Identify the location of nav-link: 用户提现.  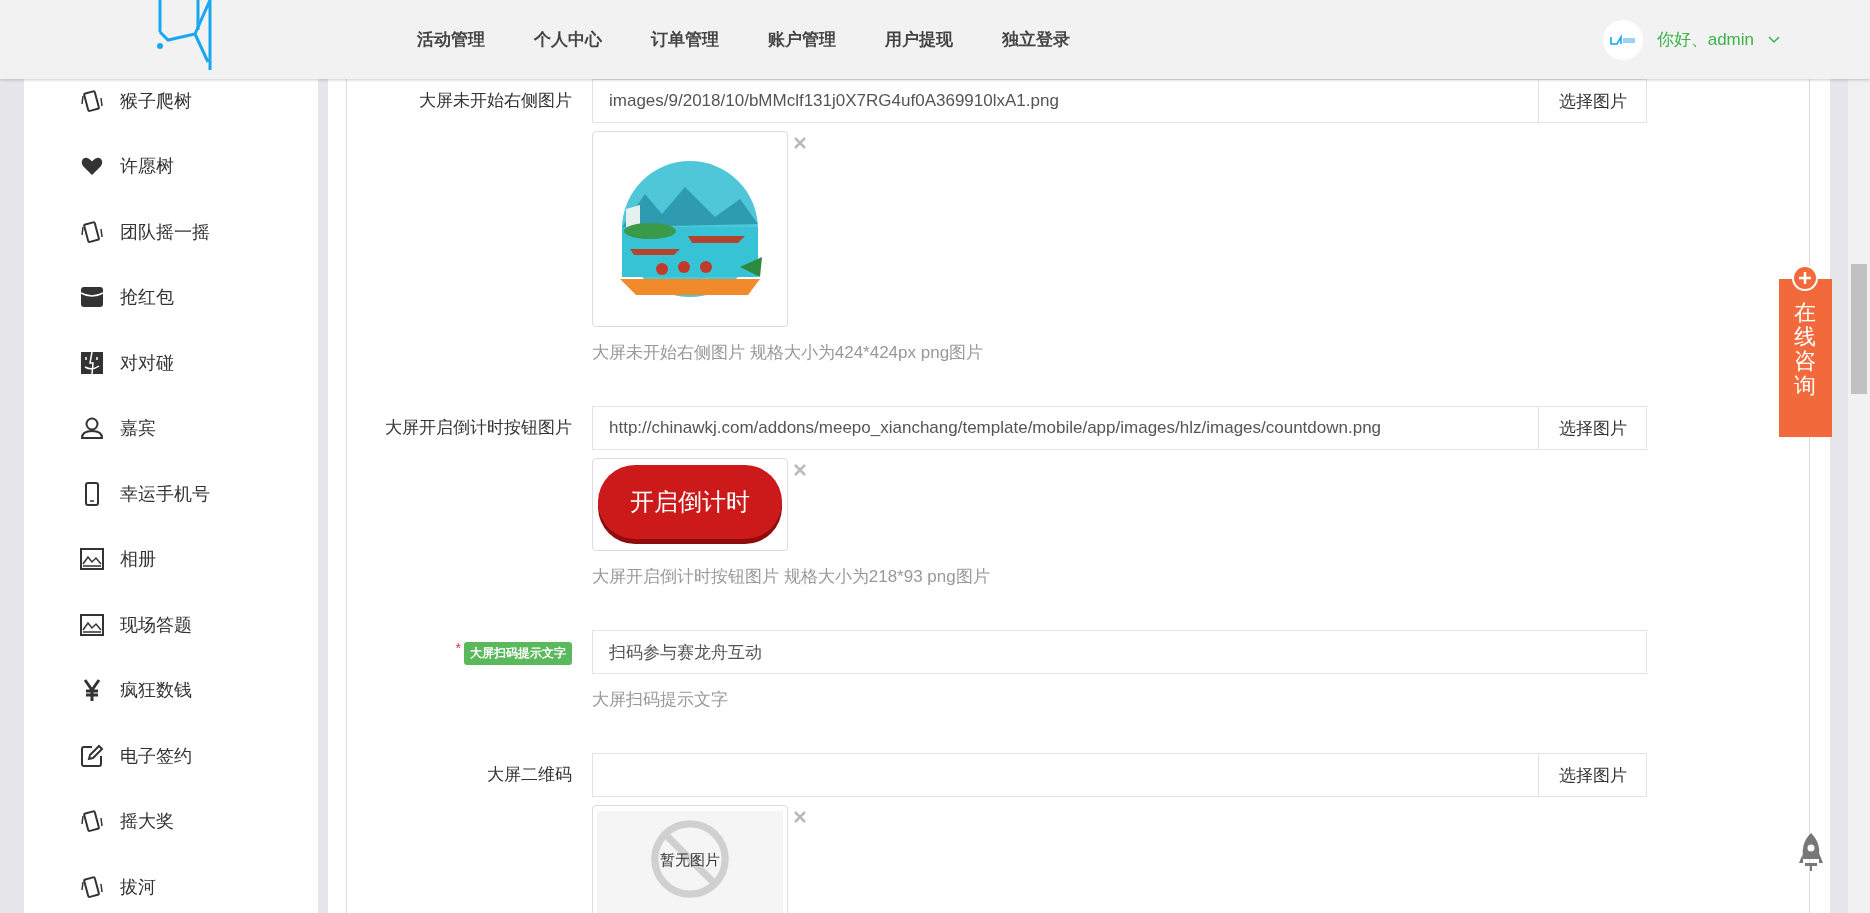
(943, 39).